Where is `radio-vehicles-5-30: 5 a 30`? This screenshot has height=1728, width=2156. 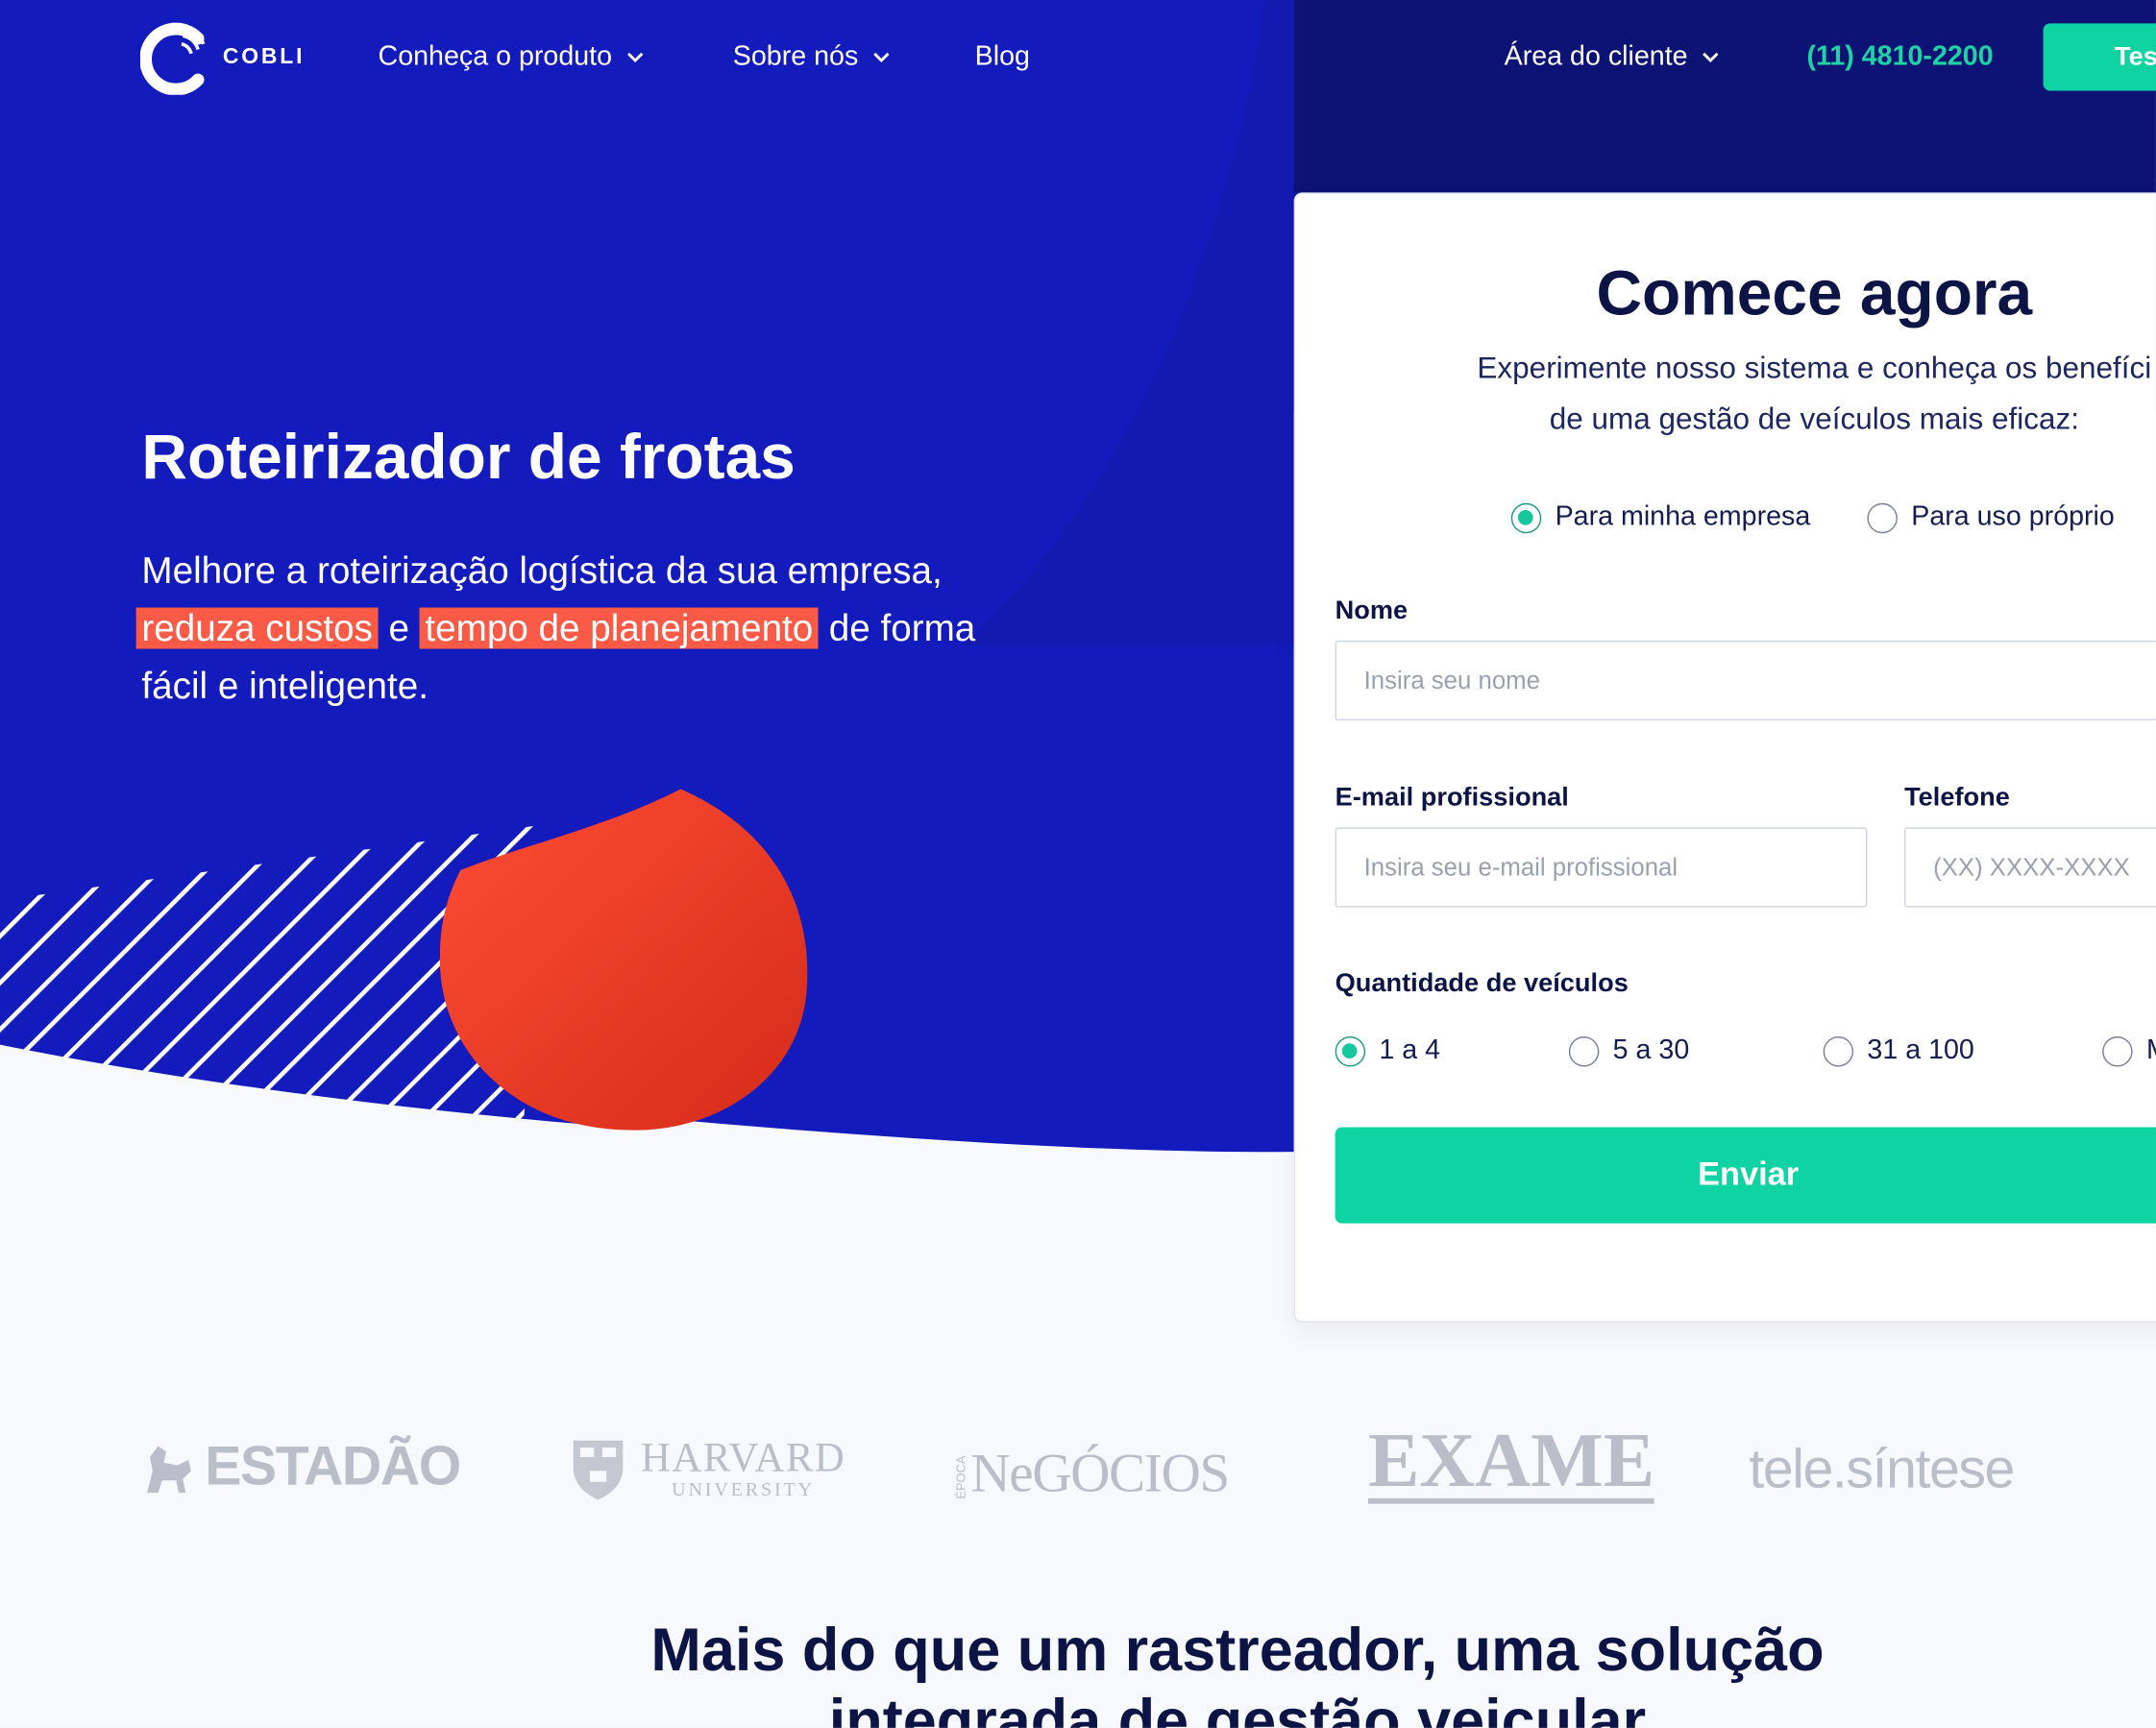 radio-vehicles-5-30: 5 a 30 is located at coordinates (1629, 1050).